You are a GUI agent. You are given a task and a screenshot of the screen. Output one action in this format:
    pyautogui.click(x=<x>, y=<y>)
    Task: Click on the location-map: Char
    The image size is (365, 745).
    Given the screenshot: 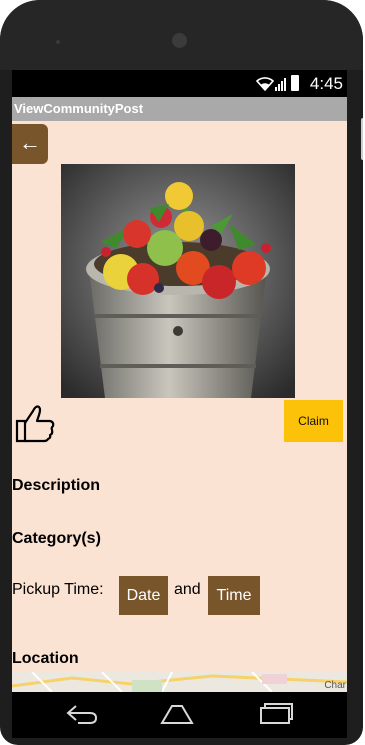 What is the action you would take?
    pyautogui.click(x=179, y=682)
    